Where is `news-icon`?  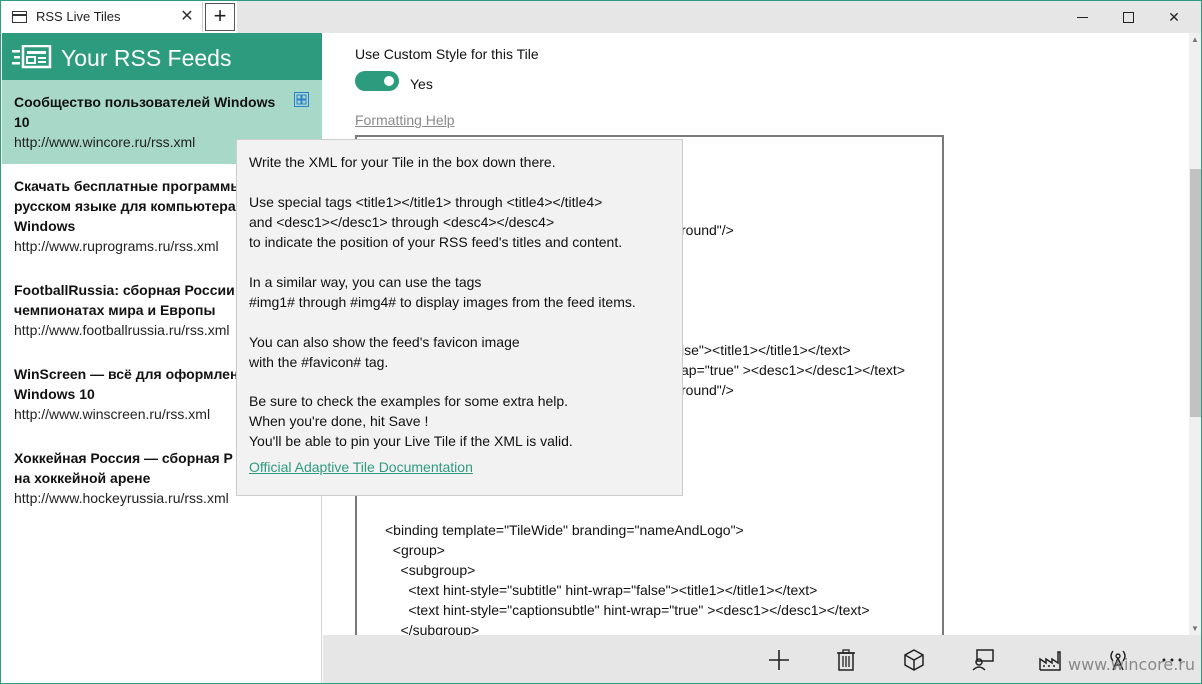
news-icon is located at coordinates (32, 57).